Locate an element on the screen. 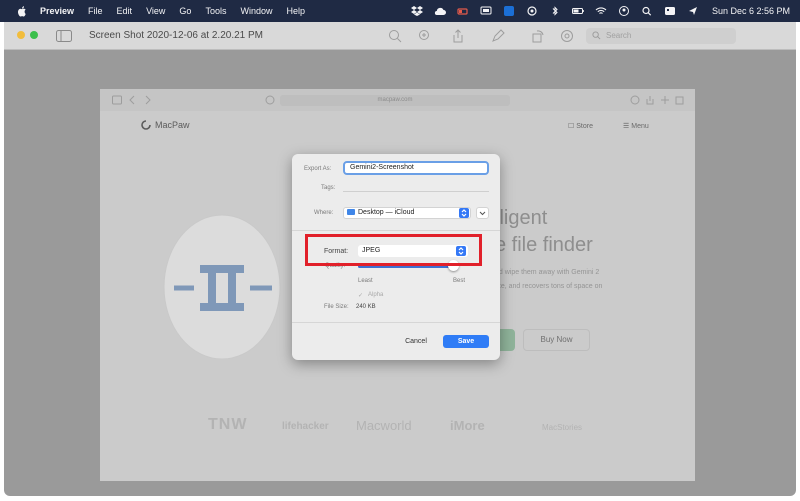 The height and width of the screenshot is (501, 800). macpaw-logo-text: MacPaw is located at coordinates (172, 125).